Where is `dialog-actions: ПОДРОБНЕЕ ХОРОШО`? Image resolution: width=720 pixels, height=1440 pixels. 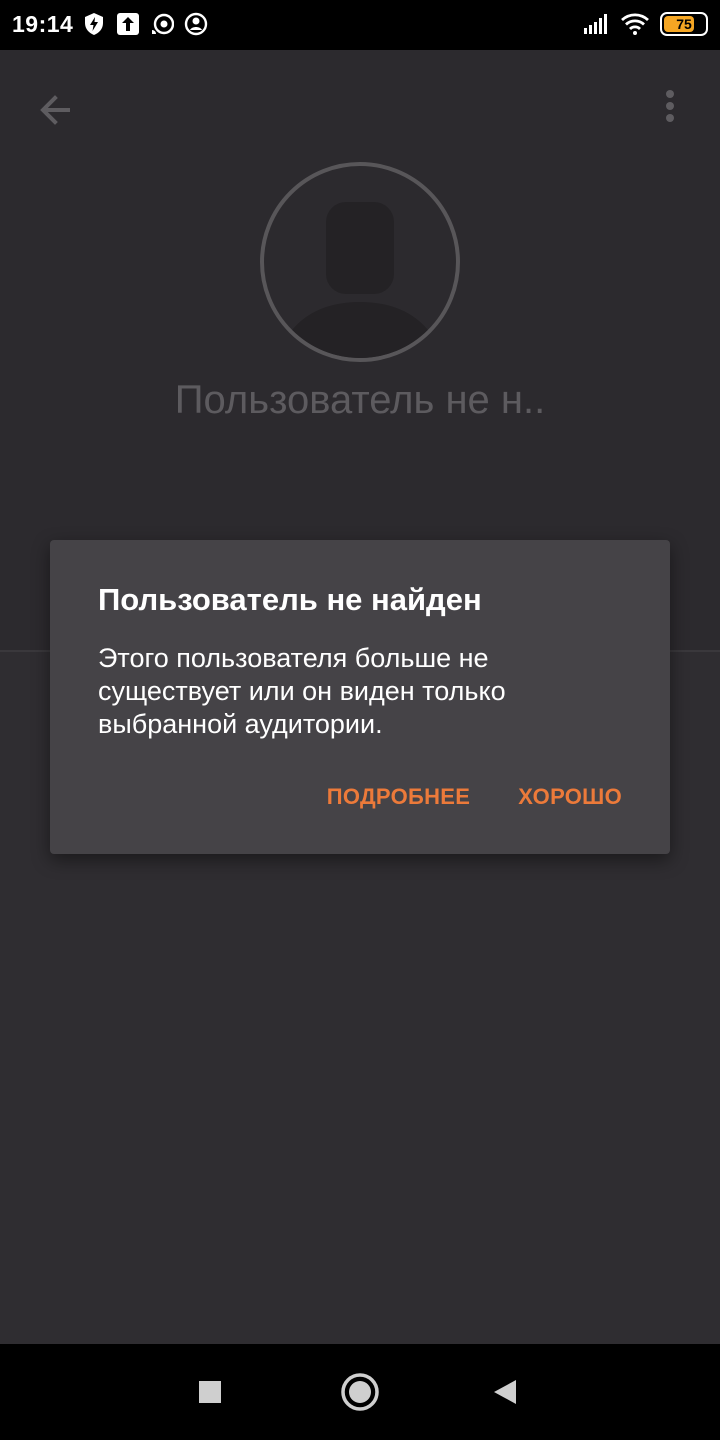 dialog-actions: ПОДРОБНЕЕ ХОРОШО is located at coordinates (474, 797).